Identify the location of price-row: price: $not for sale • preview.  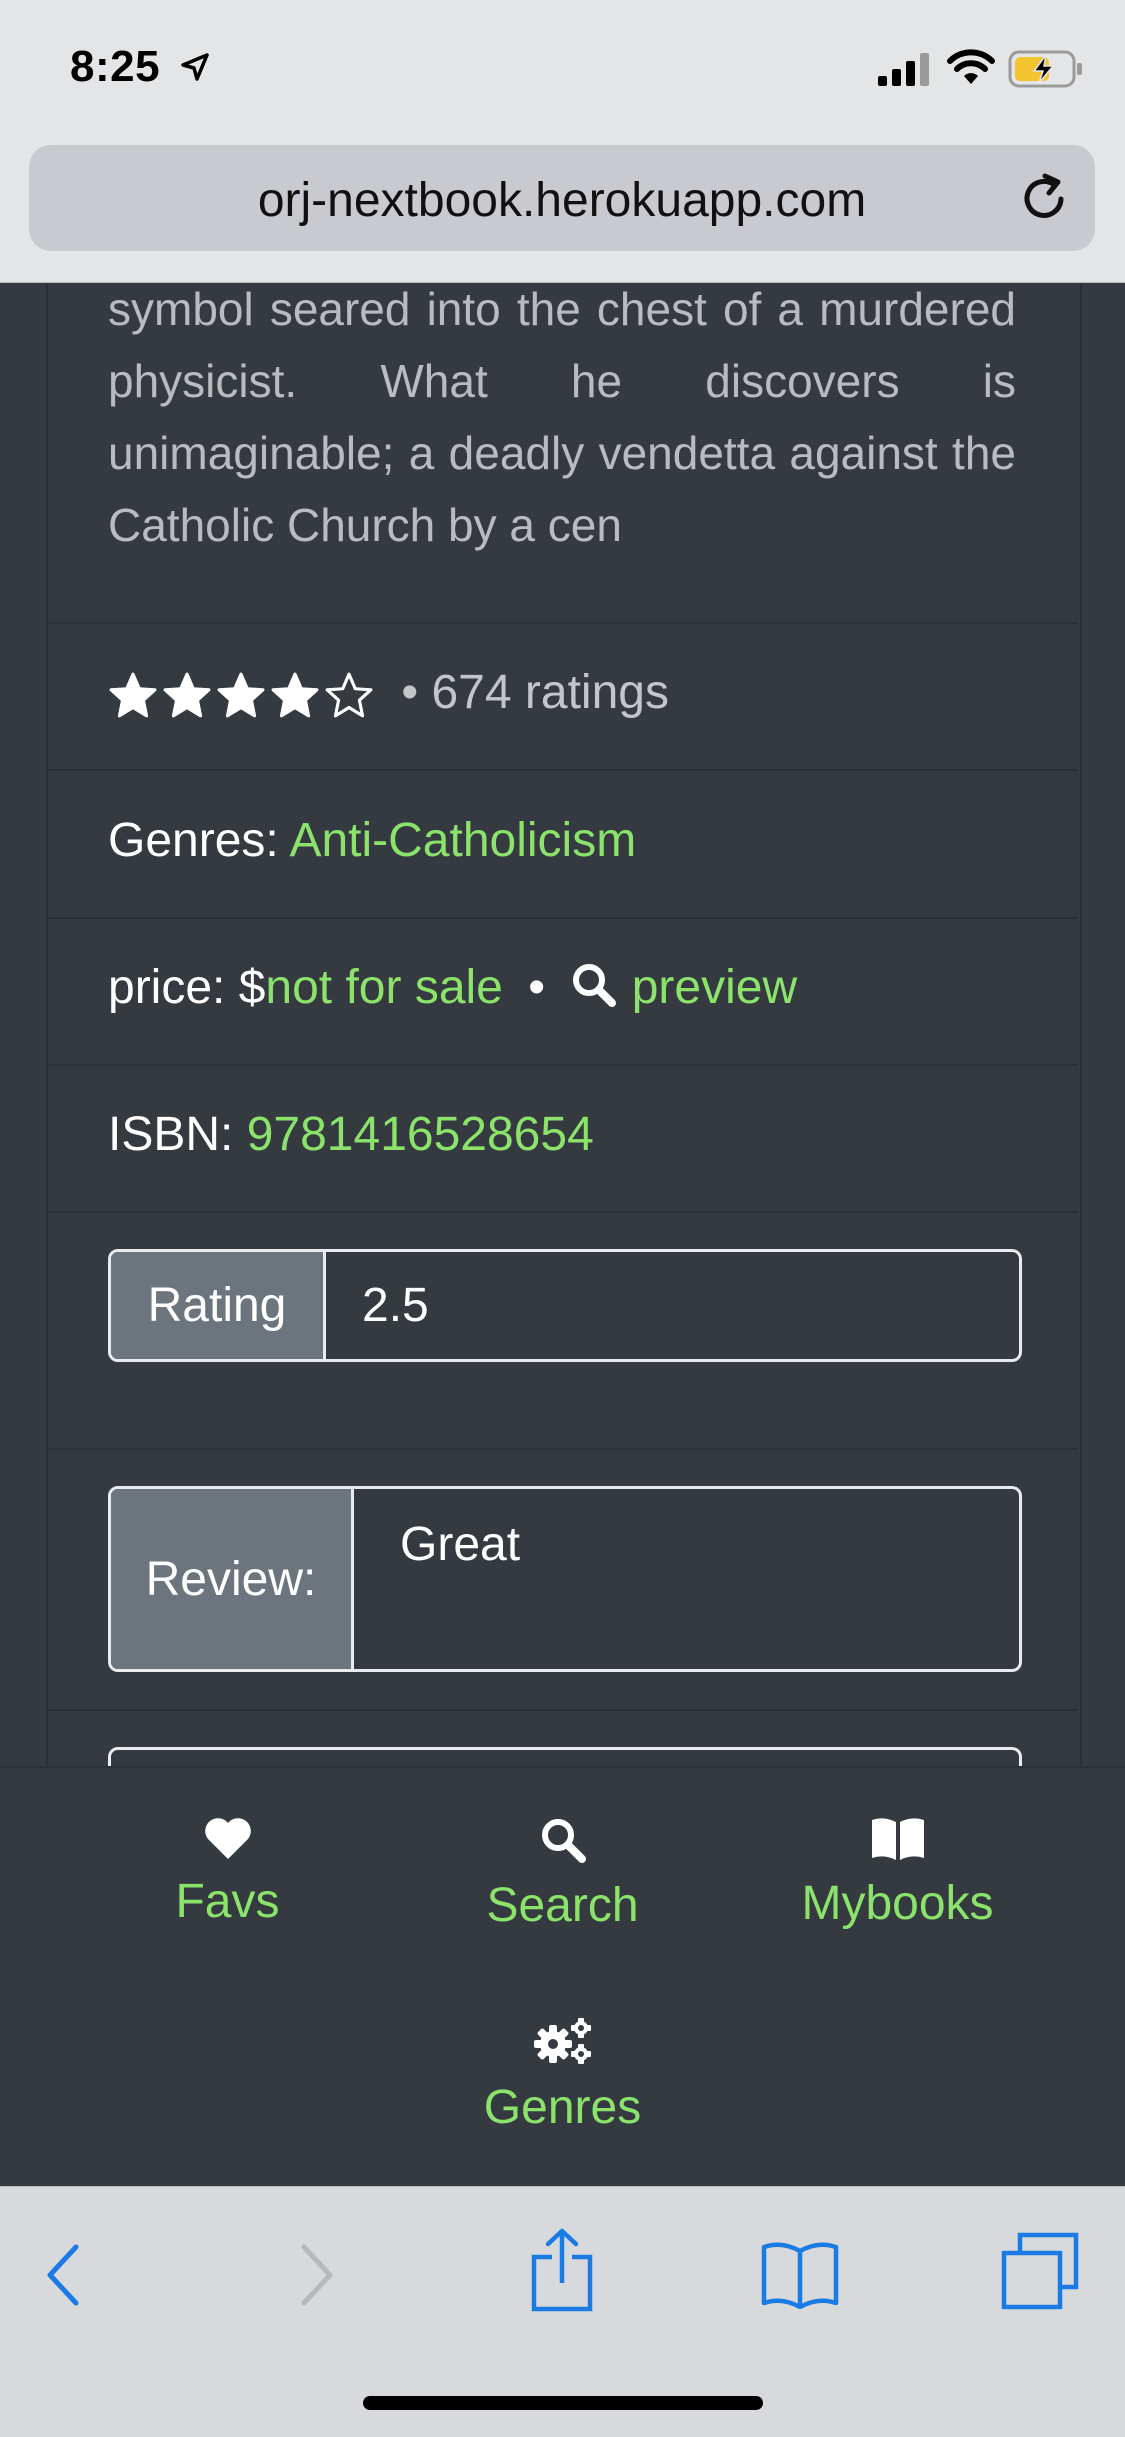
(452, 987).